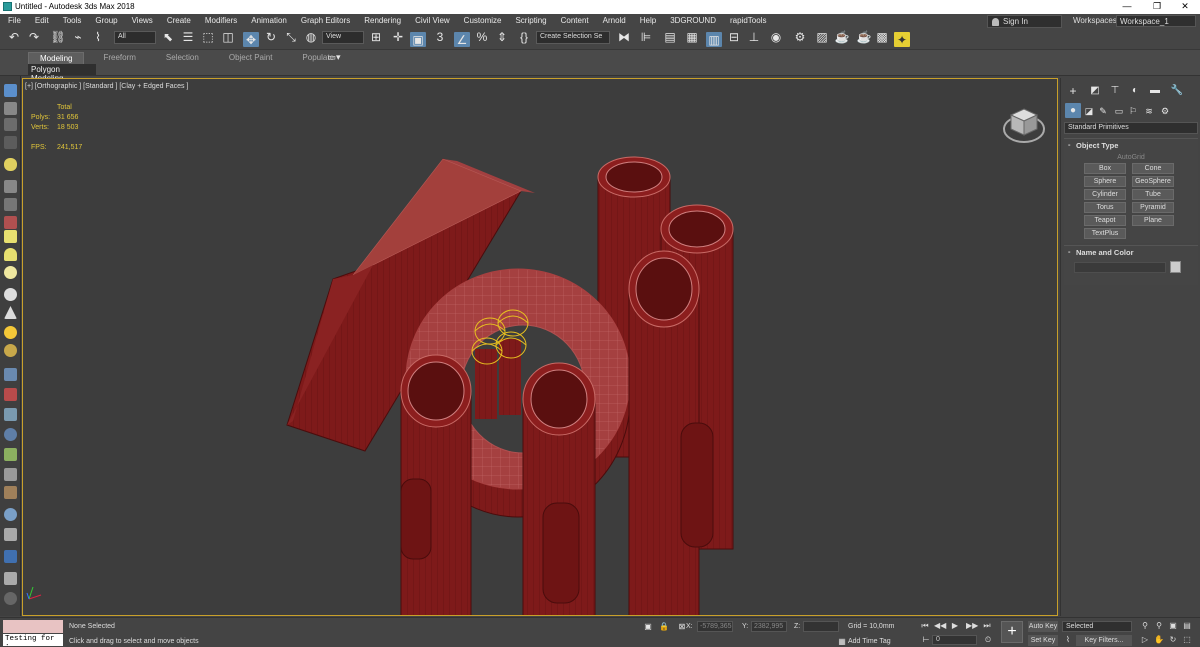 The width and height of the screenshot is (1200, 647). I want to click on current-frame-field: 0, so click(954, 640).